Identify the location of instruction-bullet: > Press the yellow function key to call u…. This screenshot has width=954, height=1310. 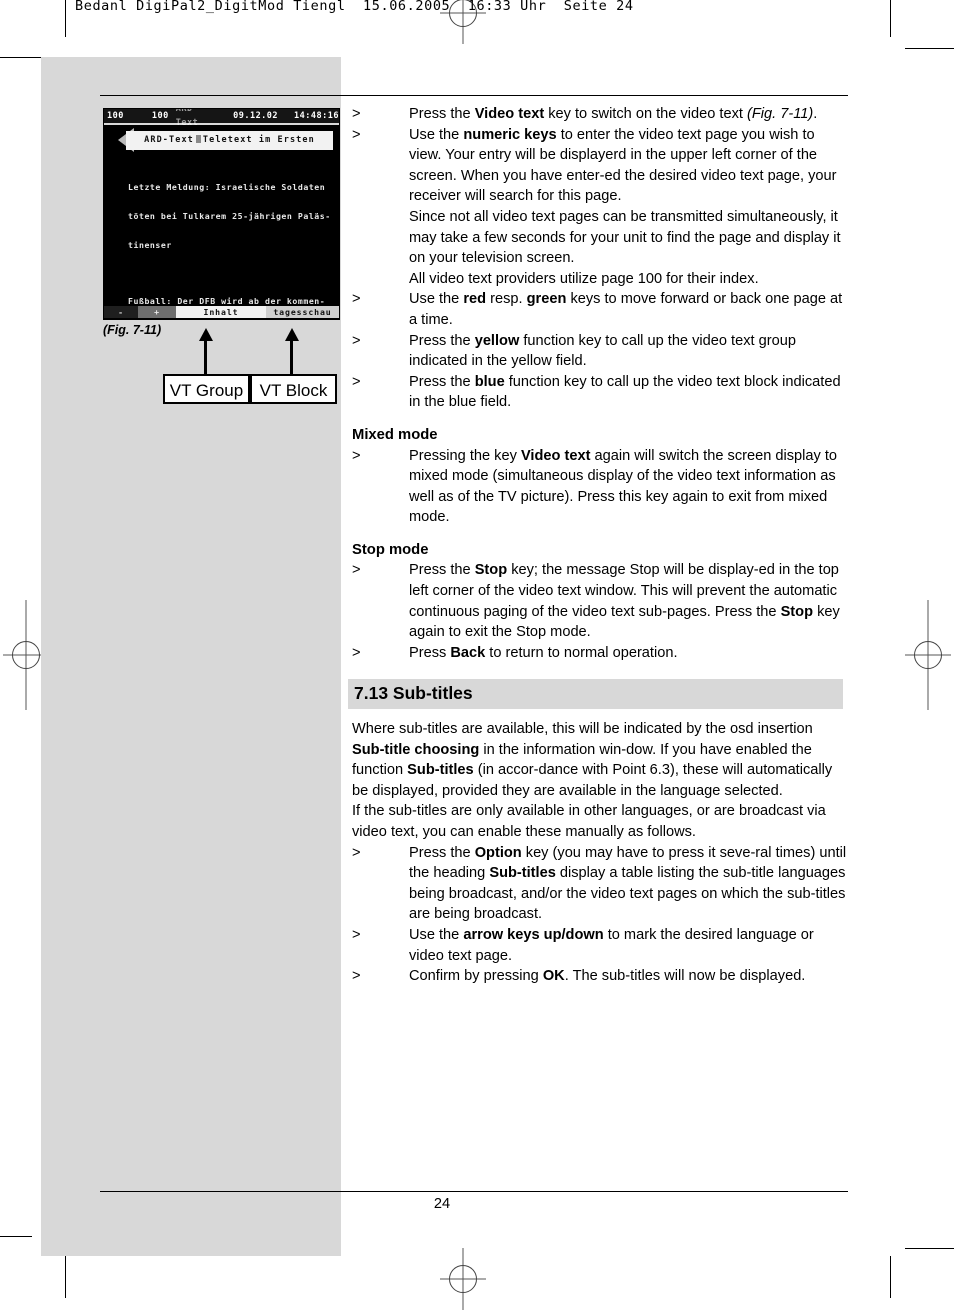
(600, 351).